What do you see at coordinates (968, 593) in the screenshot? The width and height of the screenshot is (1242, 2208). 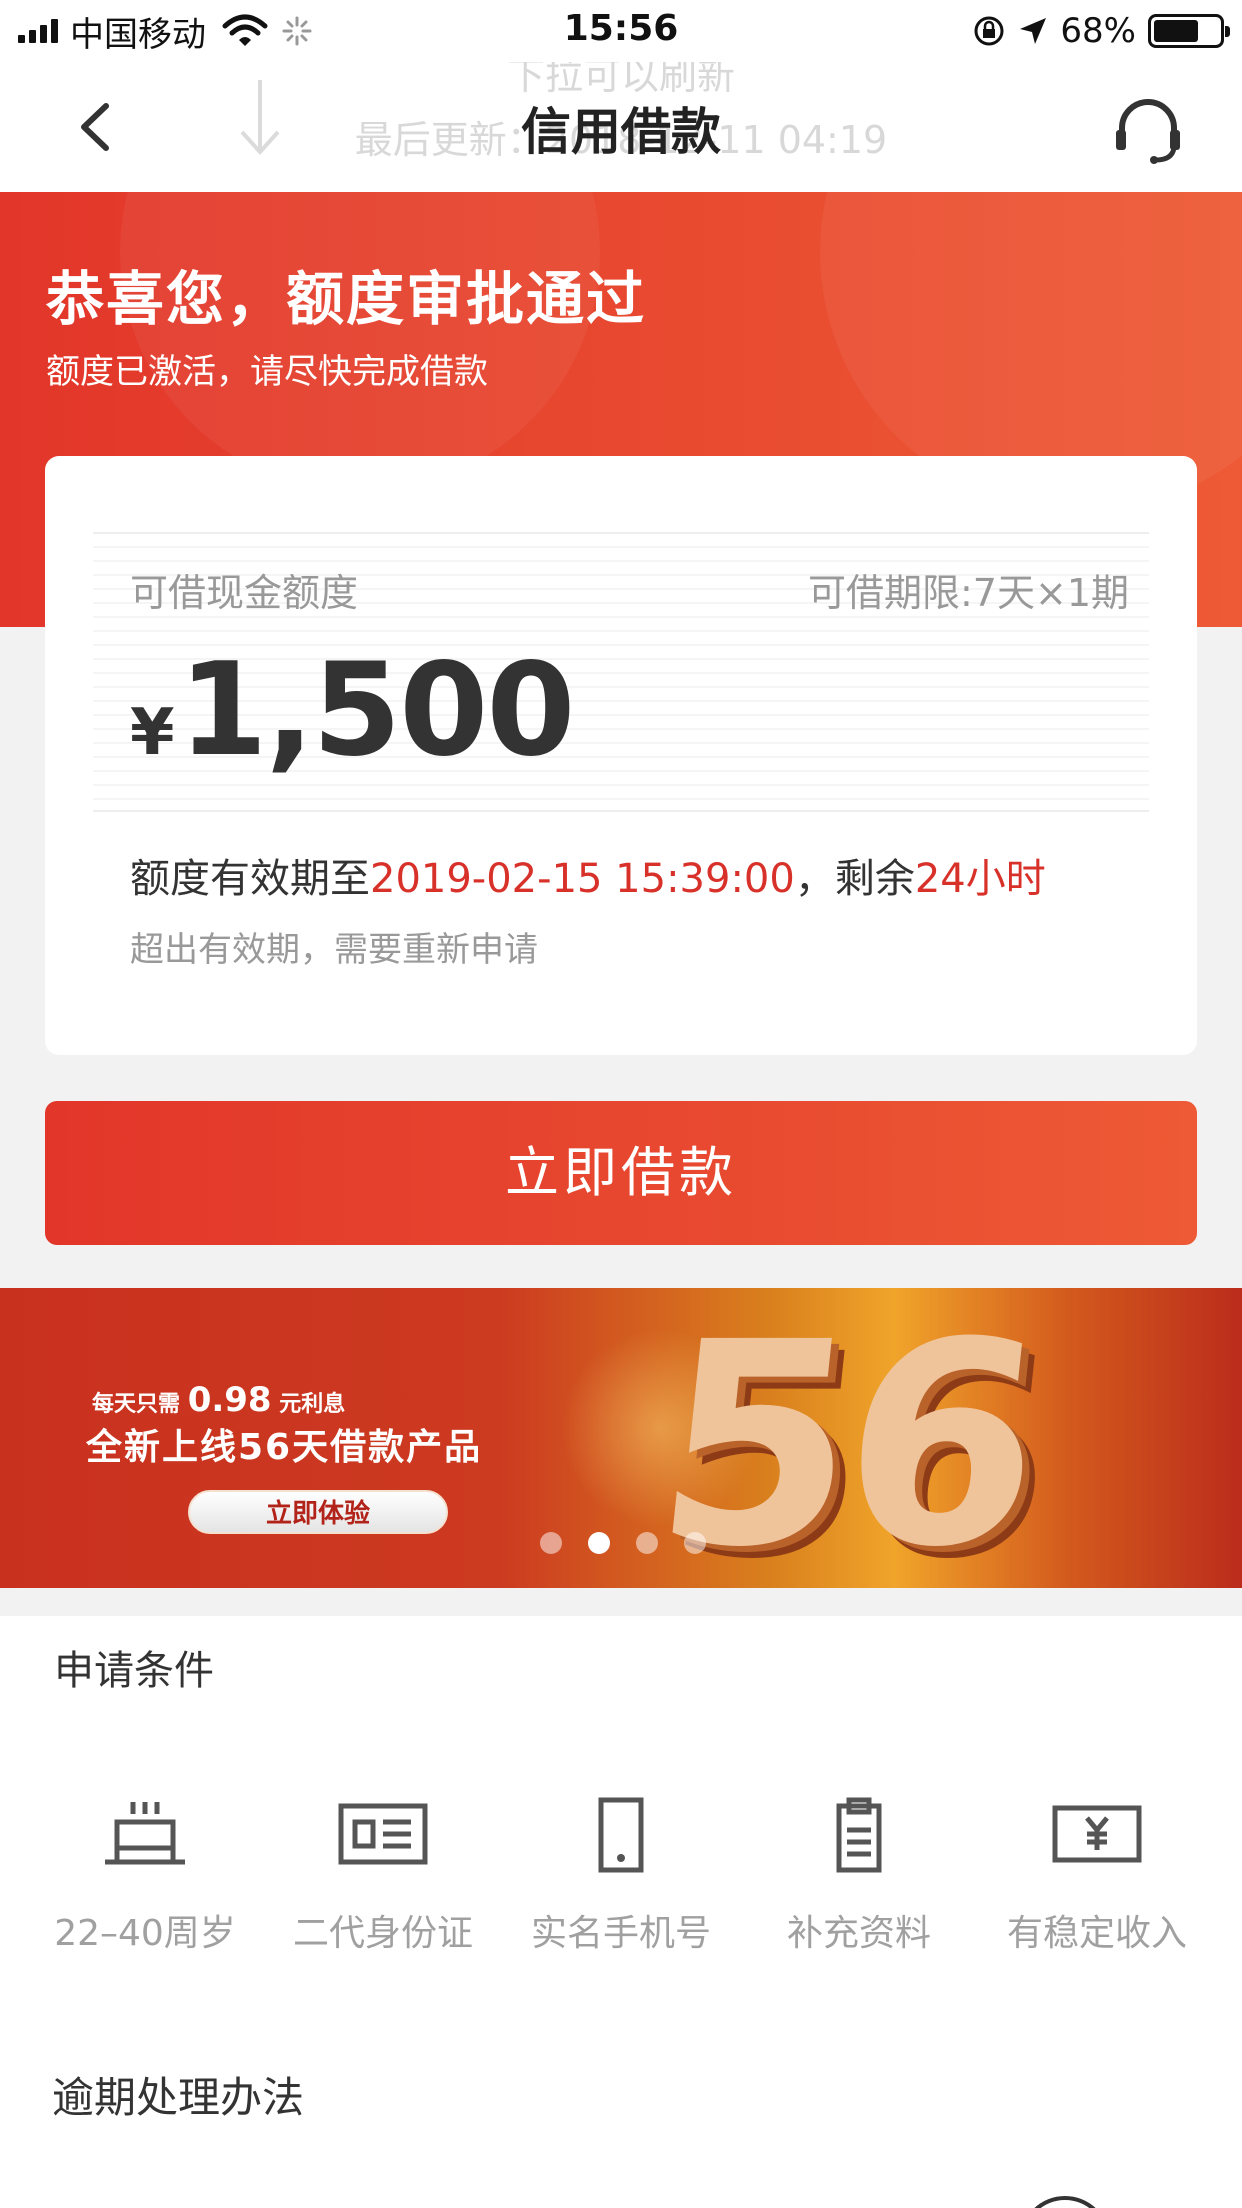 I see `term-label: 可借期限:7天×1期` at bounding box center [968, 593].